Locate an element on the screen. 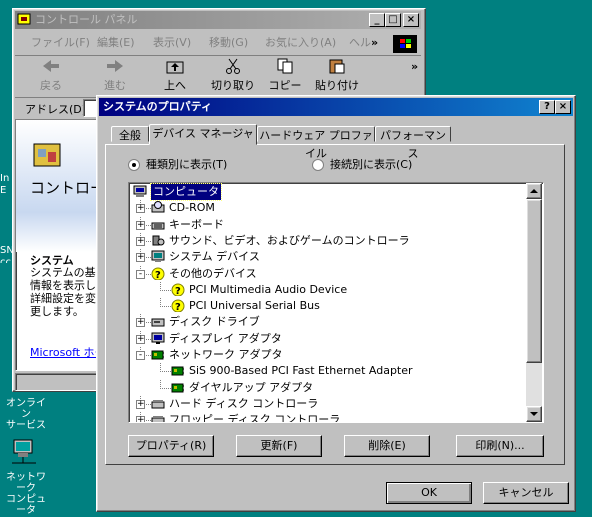  back-arrow-icon is located at coordinates (51, 66).